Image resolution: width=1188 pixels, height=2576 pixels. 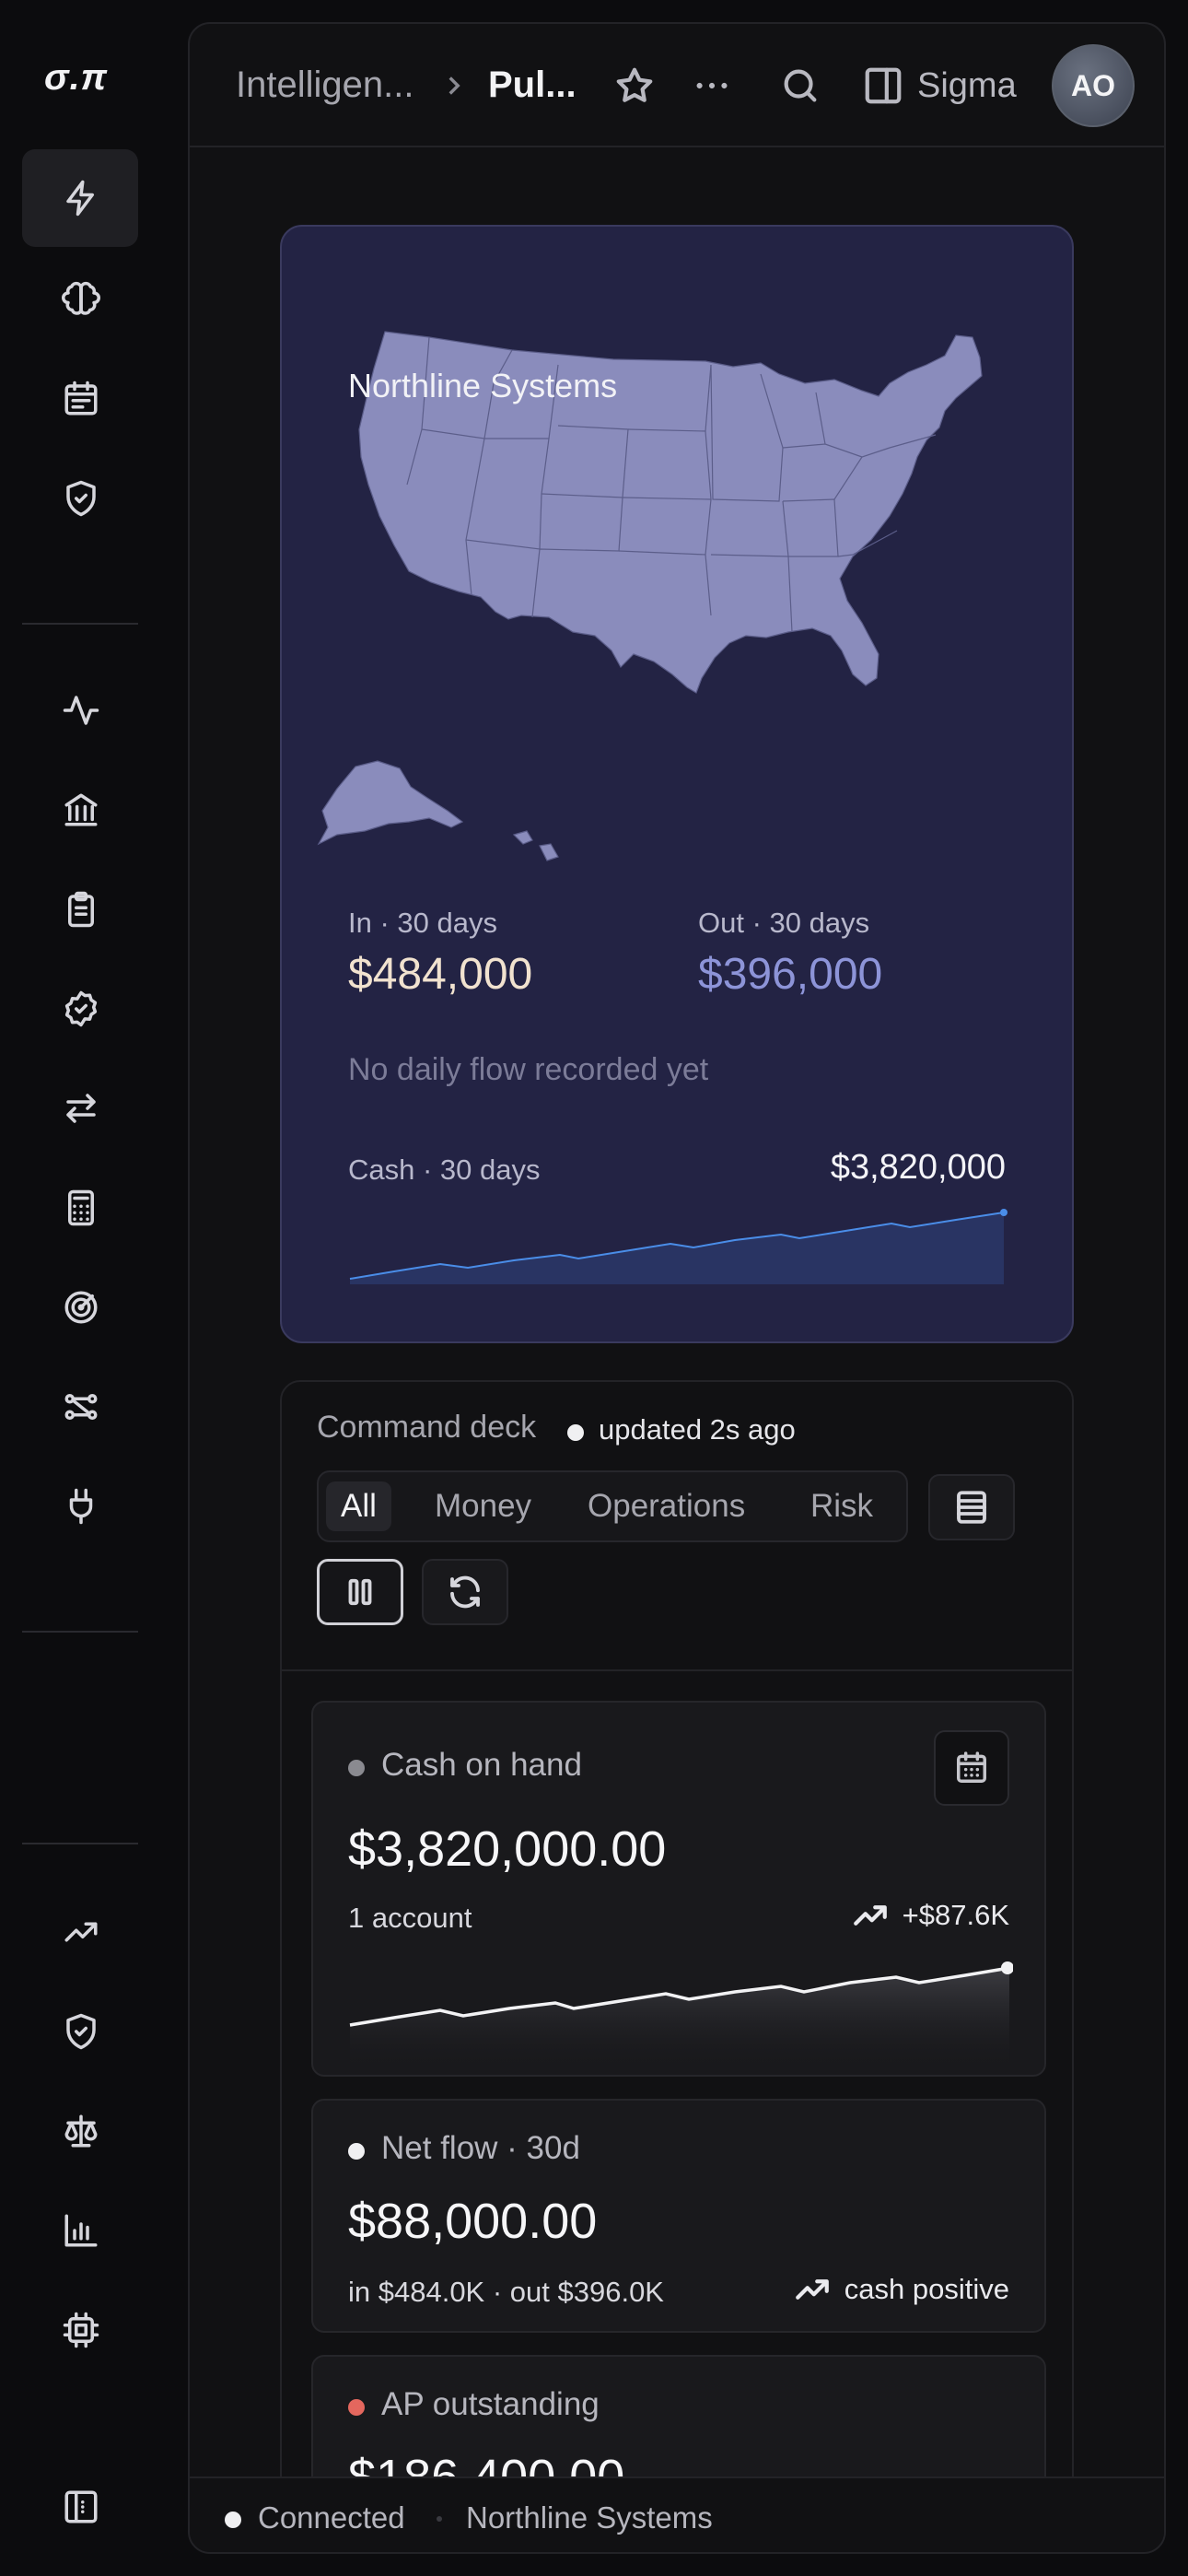 What do you see at coordinates (971, 1507) in the screenshot?
I see `list-view-button` at bounding box center [971, 1507].